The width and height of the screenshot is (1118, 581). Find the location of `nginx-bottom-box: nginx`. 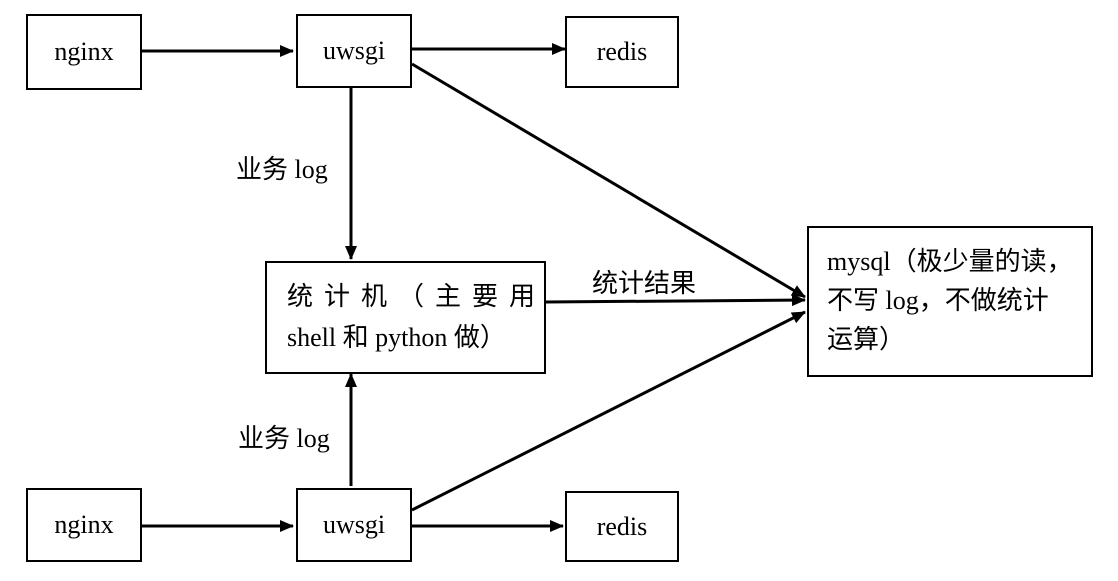

nginx-bottom-box: nginx is located at coordinates (84, 525).